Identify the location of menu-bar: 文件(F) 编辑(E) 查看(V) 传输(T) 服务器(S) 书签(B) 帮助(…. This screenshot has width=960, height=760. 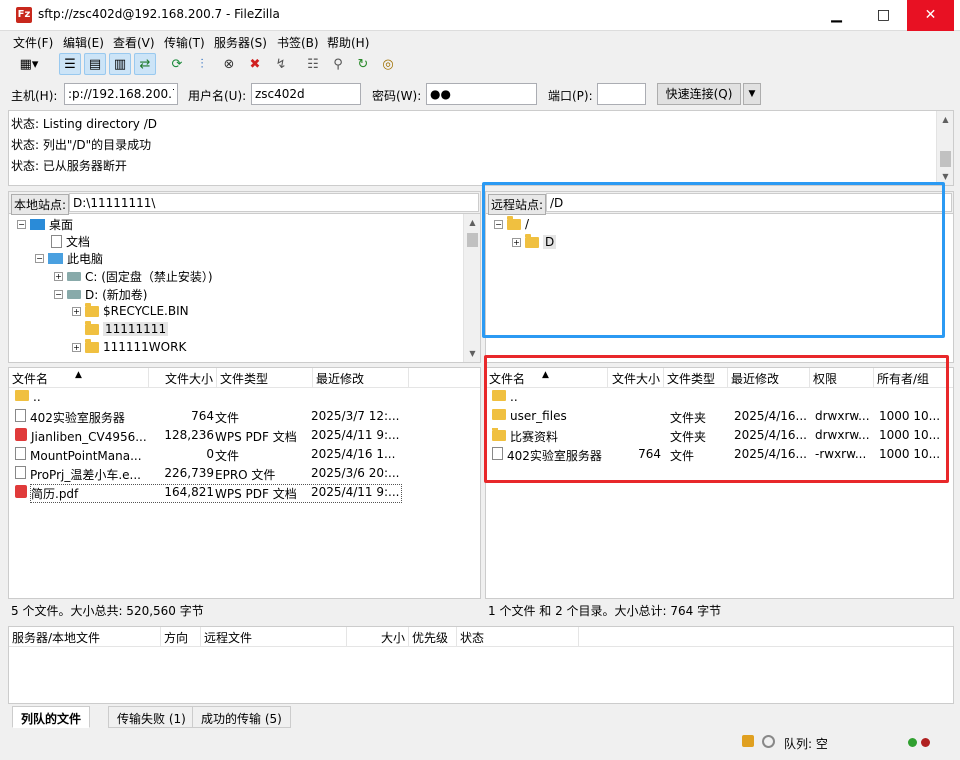
(480, 41).